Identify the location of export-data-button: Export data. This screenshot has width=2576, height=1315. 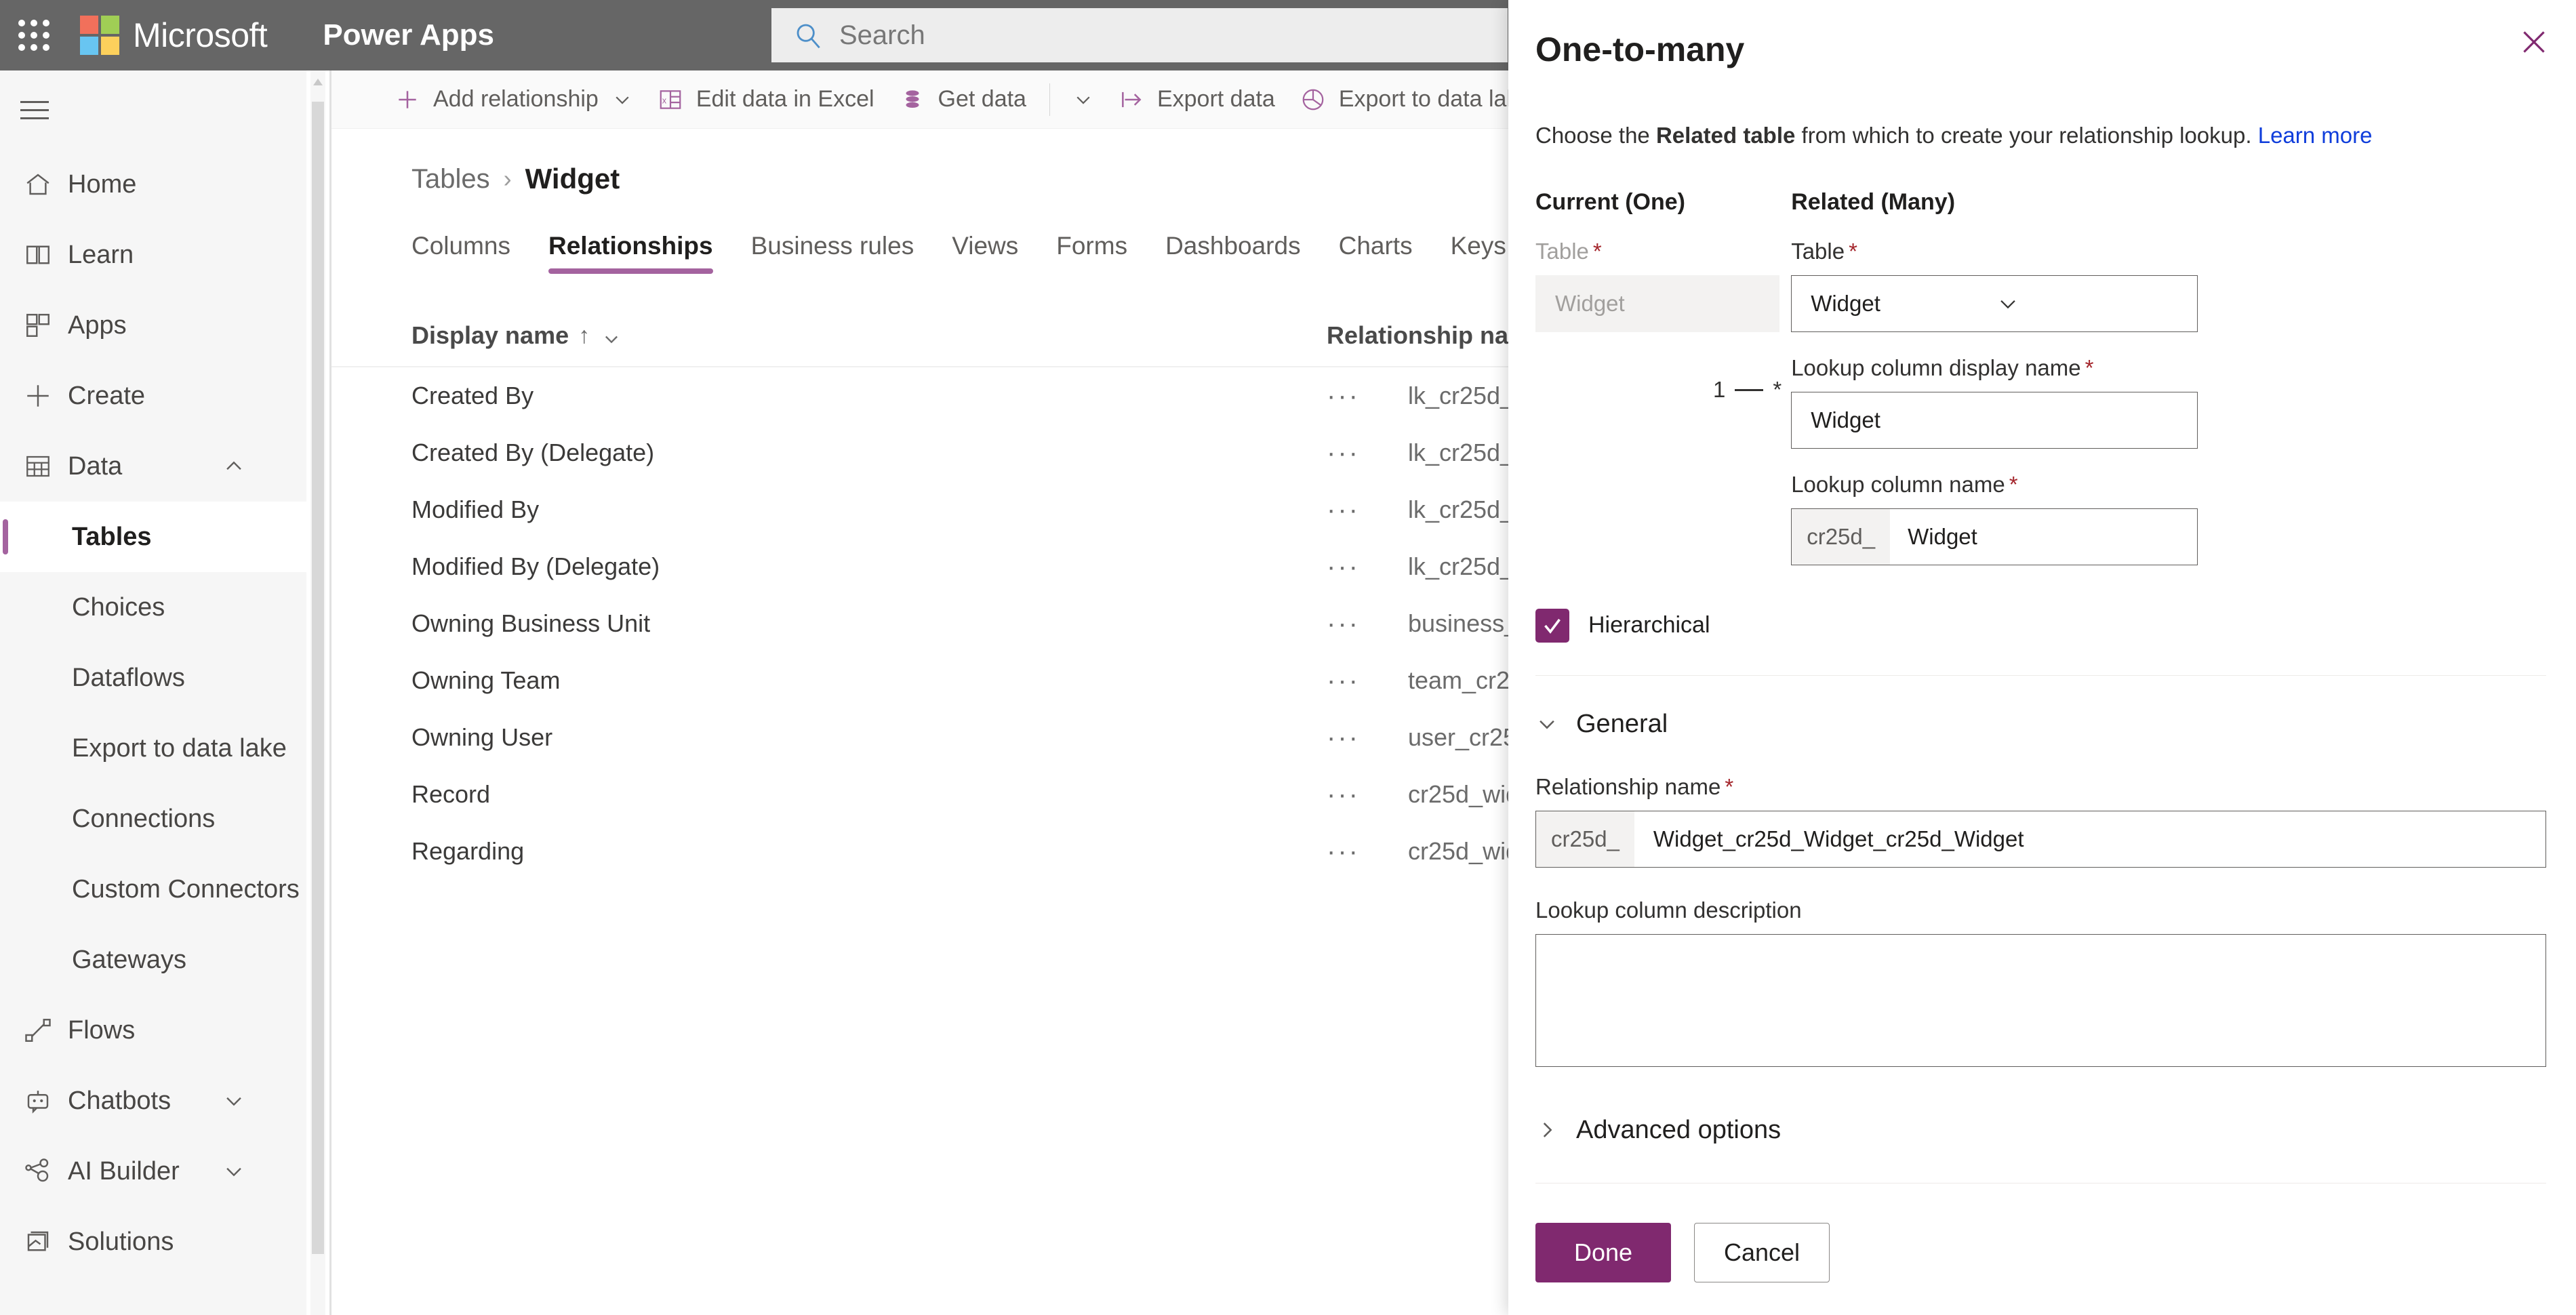
(1196, 100).